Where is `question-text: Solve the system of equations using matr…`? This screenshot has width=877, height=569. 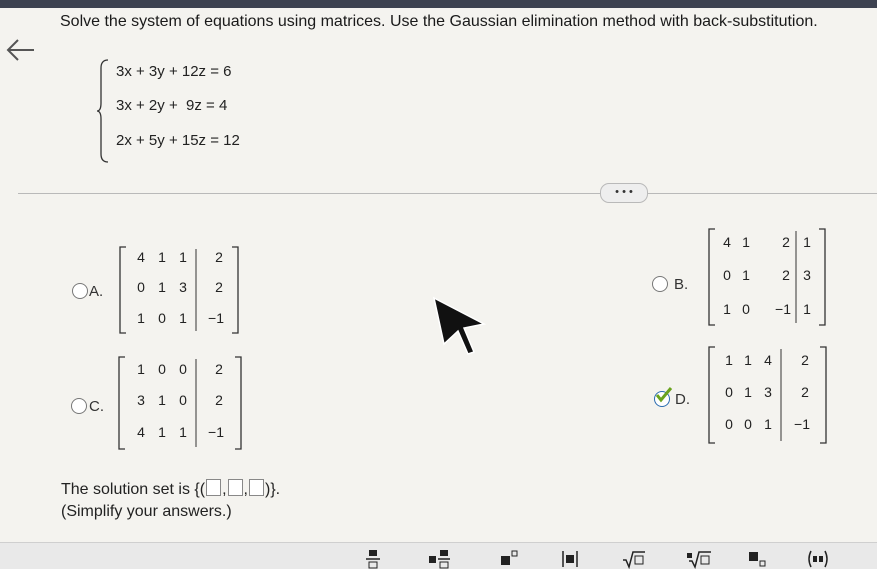
question-text: Solve the system of equations using matr… is located at coordinates (439, 21).